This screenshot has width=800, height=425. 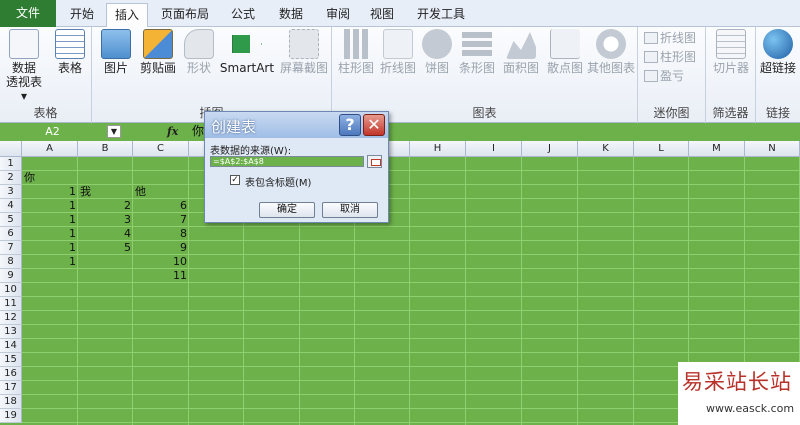 What do you see at coordinates (287, 210) in the screenshot?
I see `ok-button: 确定` at bounding box center [287, 210].